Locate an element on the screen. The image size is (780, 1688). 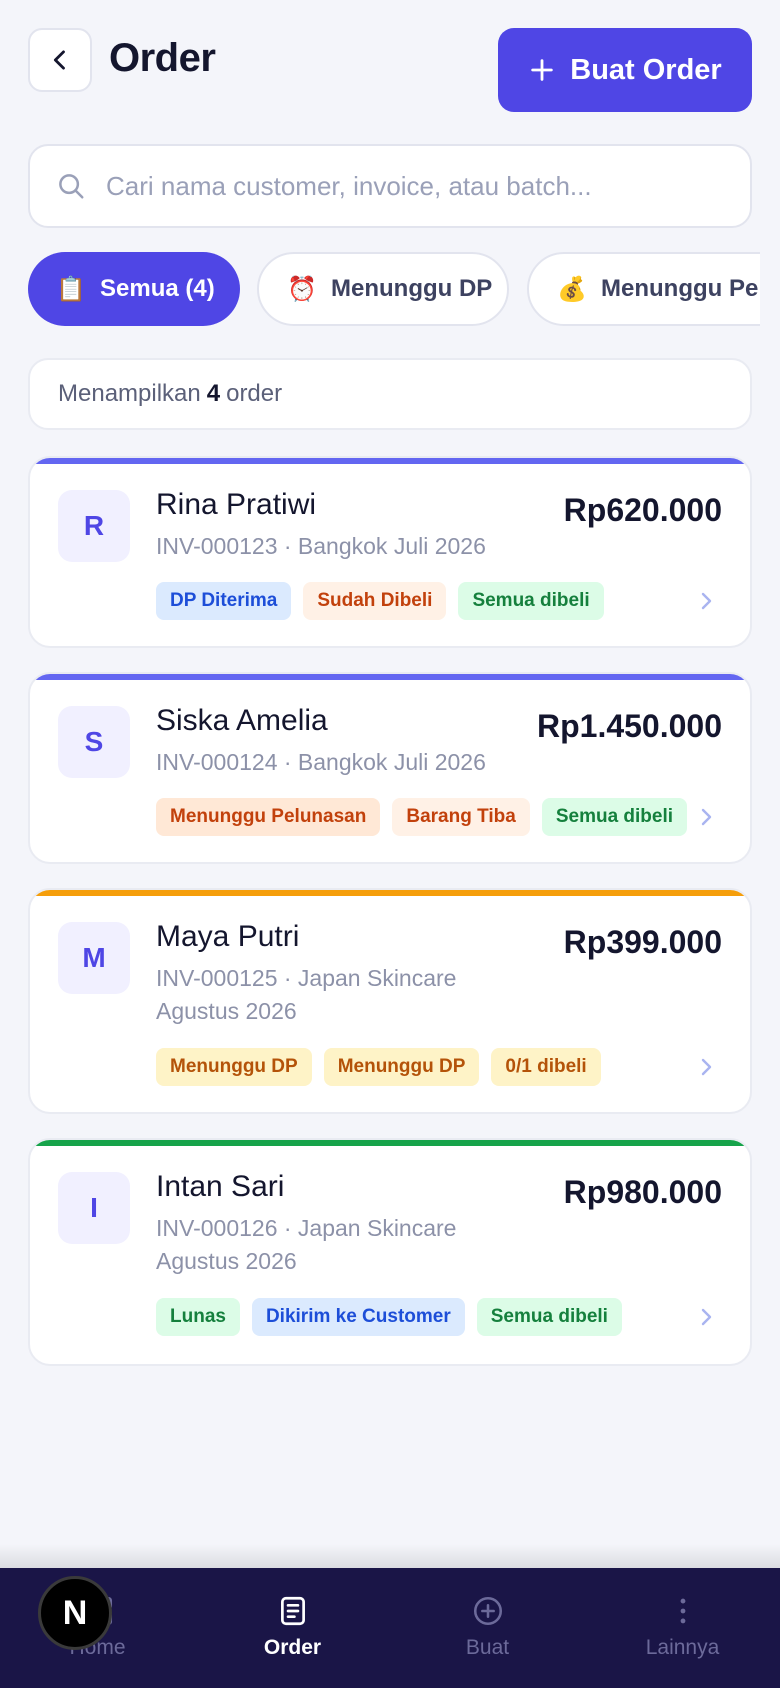
status-badges: Lunas Dikirim ke Customer Semua dibeli is located at coordinates (389, 1317).